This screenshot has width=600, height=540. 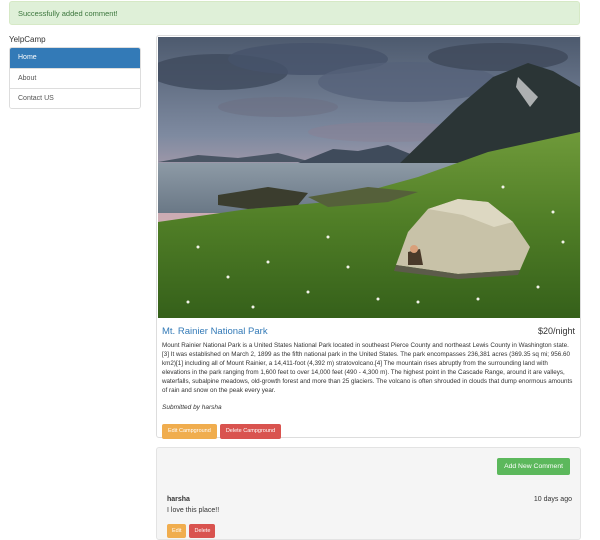 What do you see at coordinates (294, 13) in the screenshot?
I see `flash-success-alert: Successfully added comment!` at bounding box center [294, 13].